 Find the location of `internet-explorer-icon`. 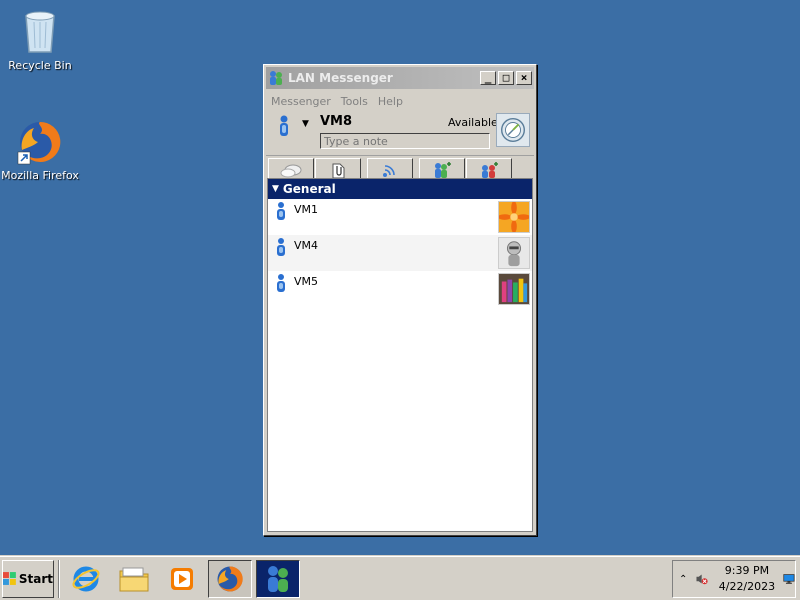

internet-explorer-icon is located at coordinates (86, 578).